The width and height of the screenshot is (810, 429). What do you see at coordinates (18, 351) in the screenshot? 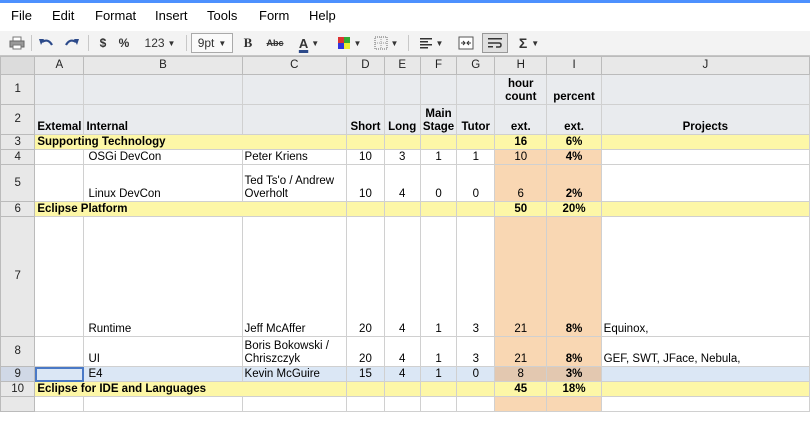
I see `row-header: 8` at bounding box center [18, 351].